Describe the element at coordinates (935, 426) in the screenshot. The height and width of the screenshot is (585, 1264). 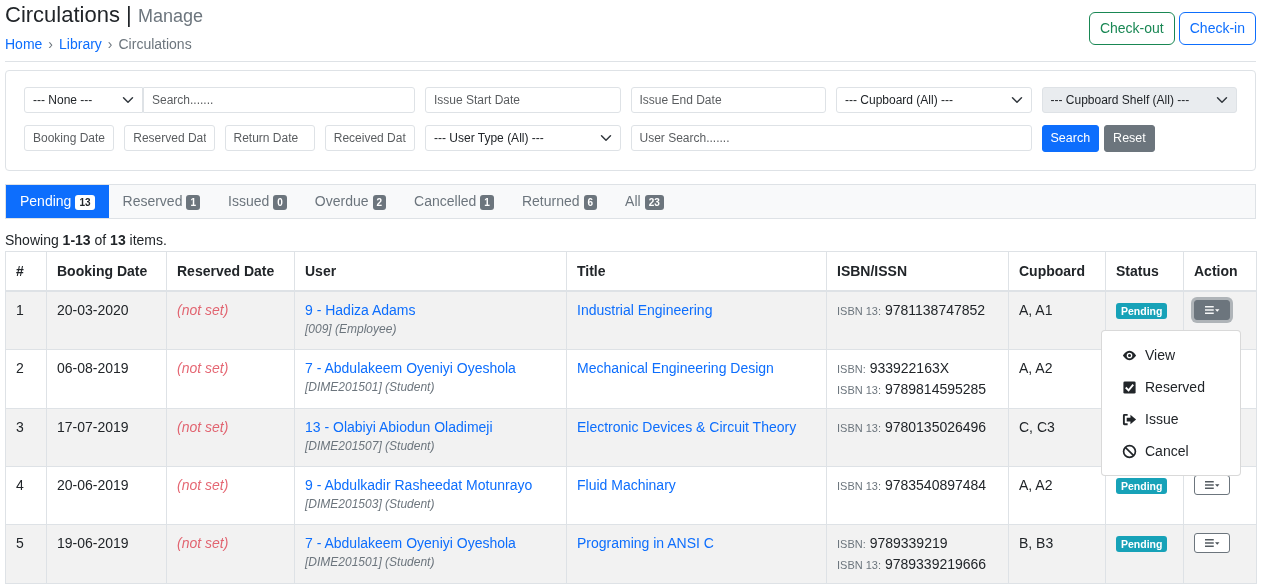
I see `isbn-number: 9780135026496` at that location.